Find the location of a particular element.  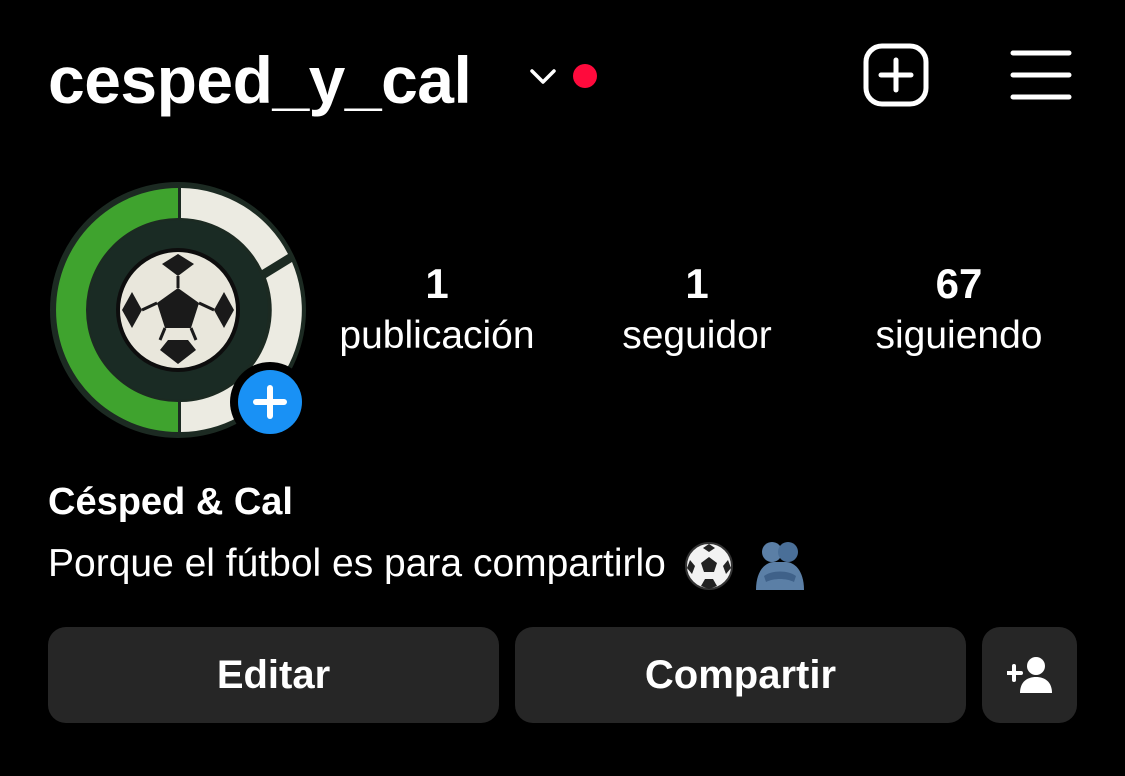

following-count: 67 siguiendo is located at coordinates (959, 310).